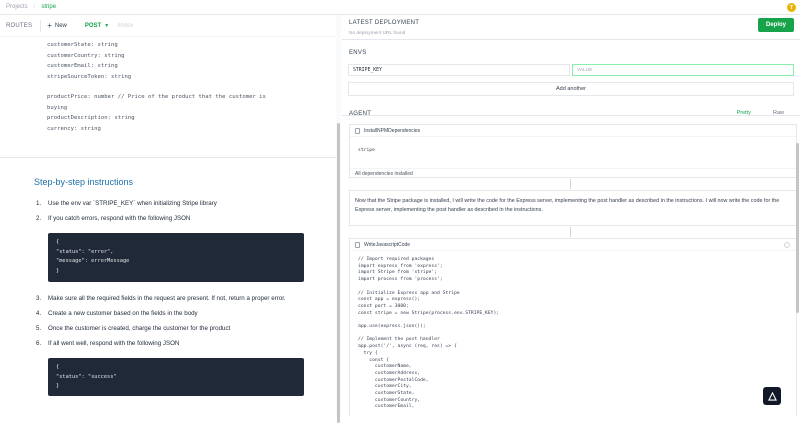 The height and width of the screenshot is (423, 800). I want to click on code-line: import process from 'process';, so click(400, 280).